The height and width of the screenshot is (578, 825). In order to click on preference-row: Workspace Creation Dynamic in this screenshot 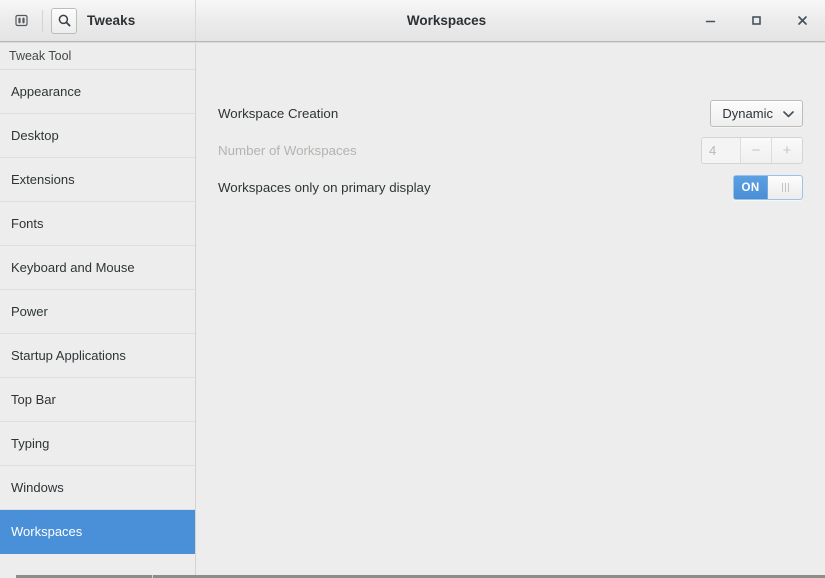, I will do `click(510, 113)`.